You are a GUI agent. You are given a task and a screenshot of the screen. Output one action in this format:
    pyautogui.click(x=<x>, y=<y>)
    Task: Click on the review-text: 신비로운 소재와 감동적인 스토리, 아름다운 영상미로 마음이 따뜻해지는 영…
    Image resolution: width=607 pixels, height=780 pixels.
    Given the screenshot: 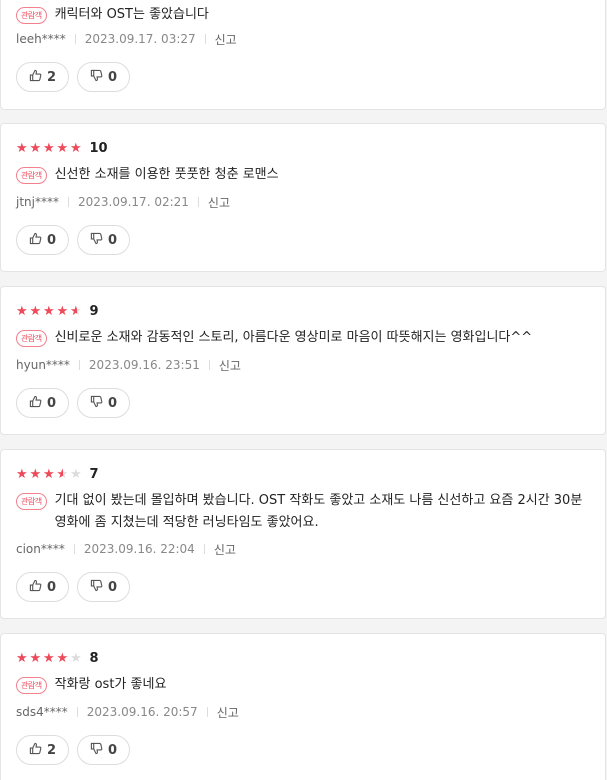 What is the action you would take?
    pyautogui.click(x=293, y=337)
    